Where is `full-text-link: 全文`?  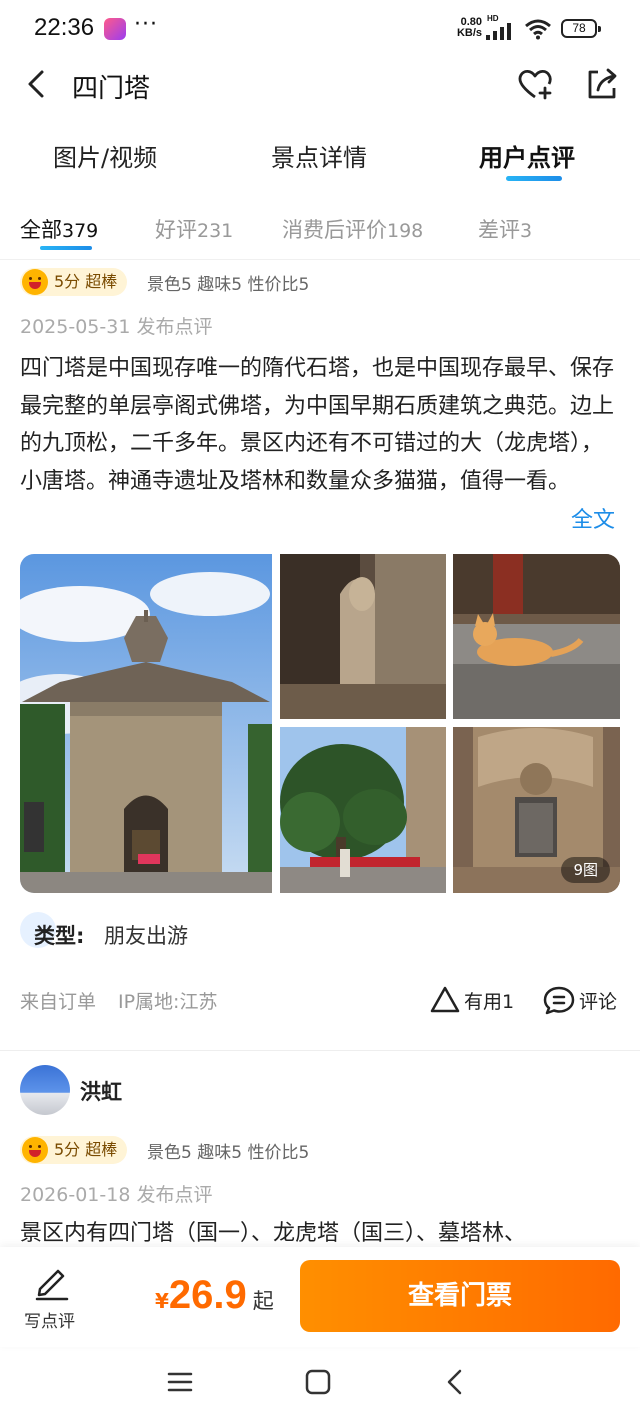
full-text-link: 全文 is located at coordinates (593, 518).